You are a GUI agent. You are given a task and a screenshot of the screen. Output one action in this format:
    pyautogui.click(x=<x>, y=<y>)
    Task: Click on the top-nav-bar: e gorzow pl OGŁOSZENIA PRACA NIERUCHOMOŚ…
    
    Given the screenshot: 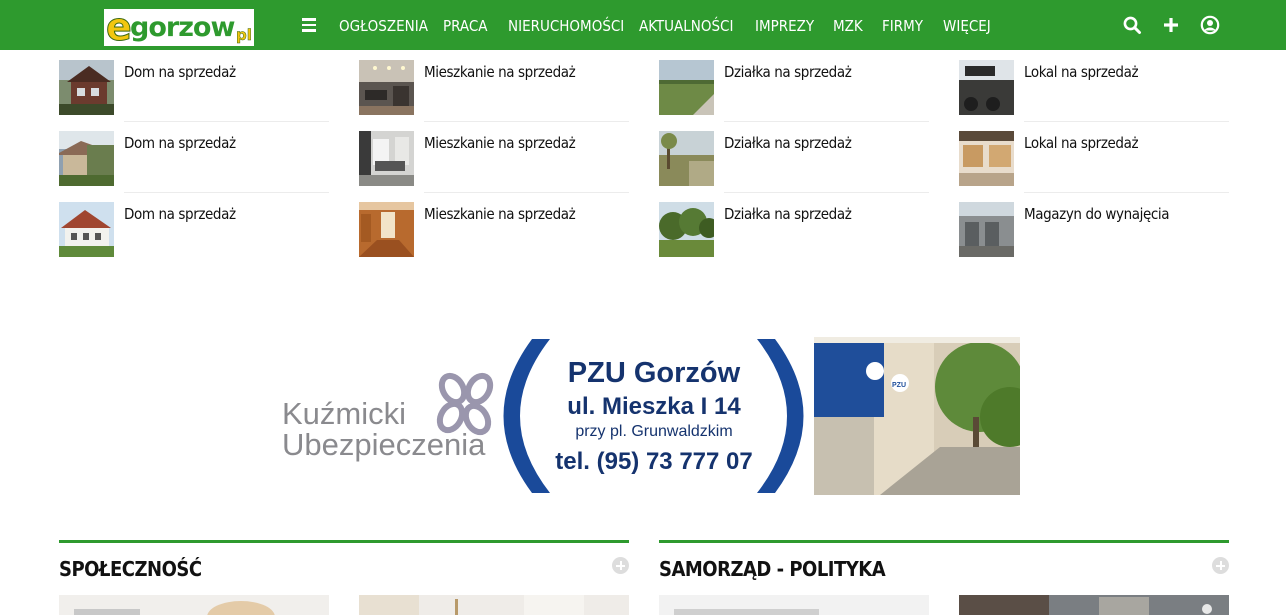 What is the action you would take?
    pyautogui.click(x=643, y=25)
    